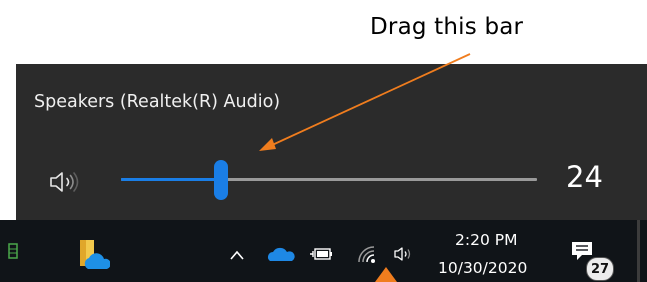 The image size is (647, 282). What do you see at coordinates (367, 256) in the screenshot?
I see `wifi-icon` at bounding box center [367, 256].